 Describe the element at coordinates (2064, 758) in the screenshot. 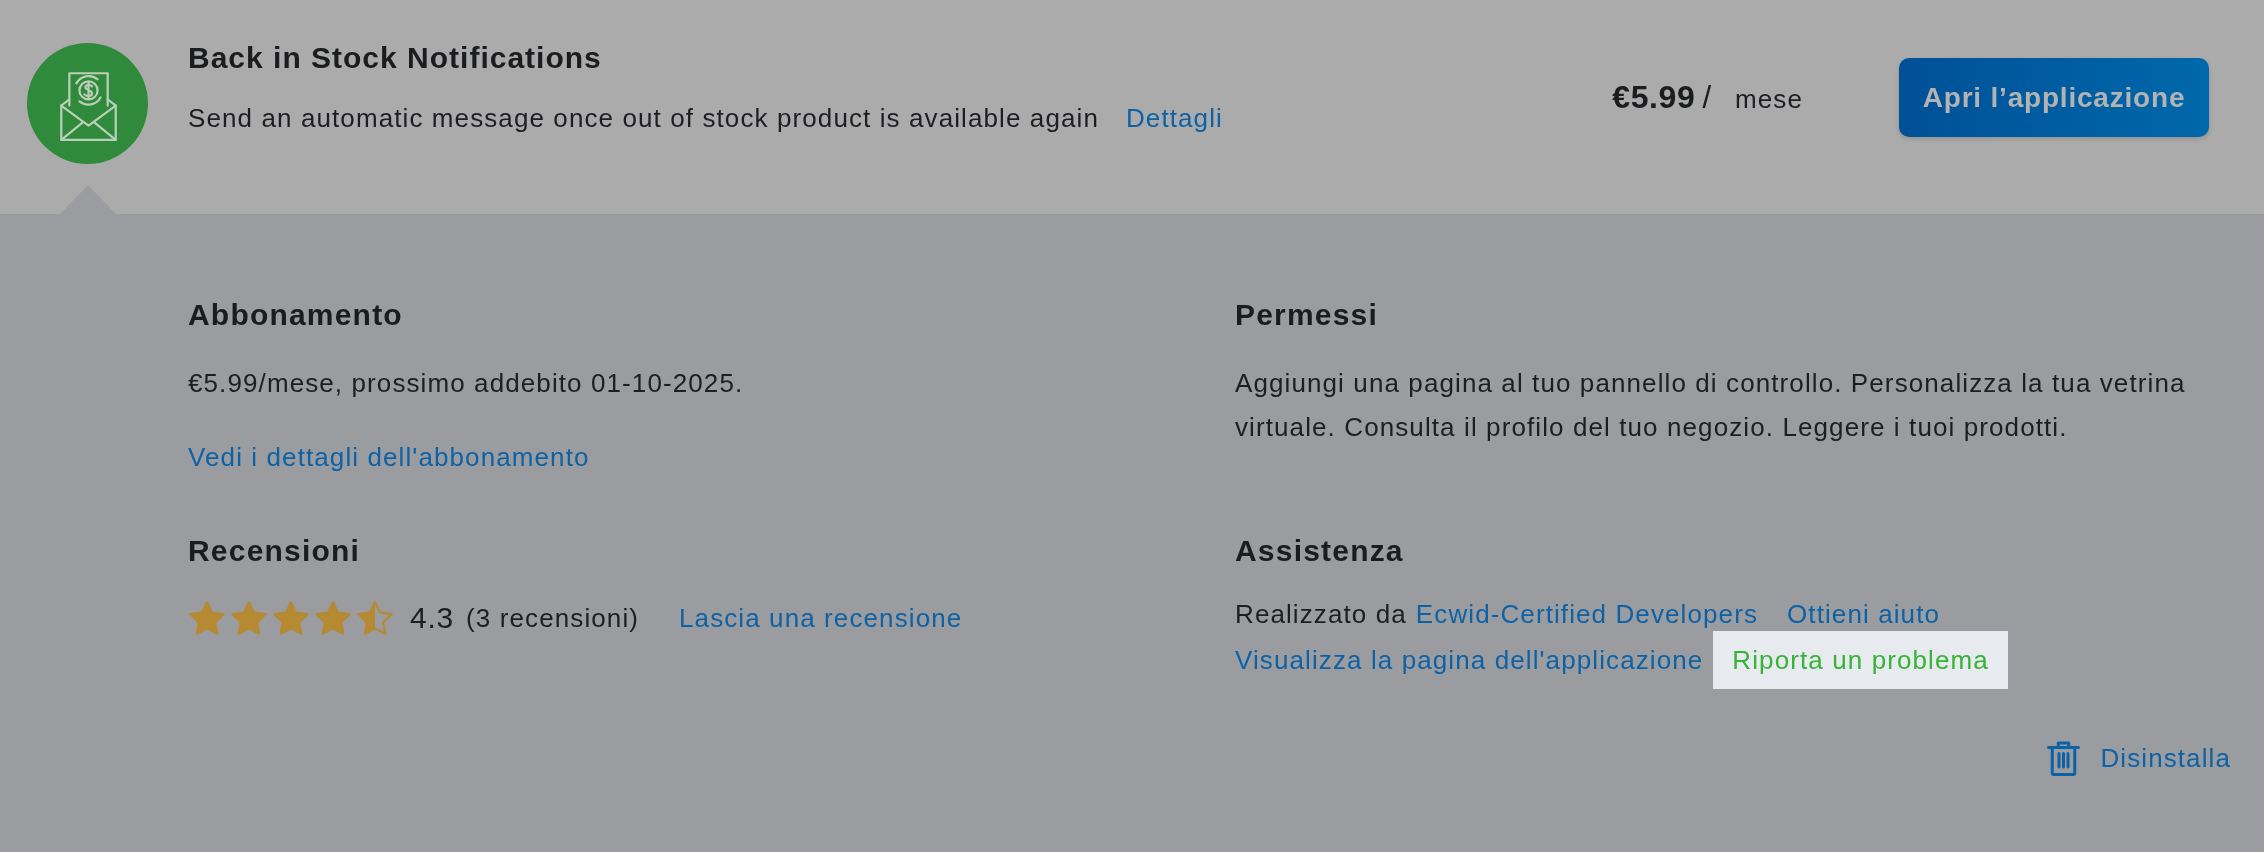

I see `trash-icon` at that location.